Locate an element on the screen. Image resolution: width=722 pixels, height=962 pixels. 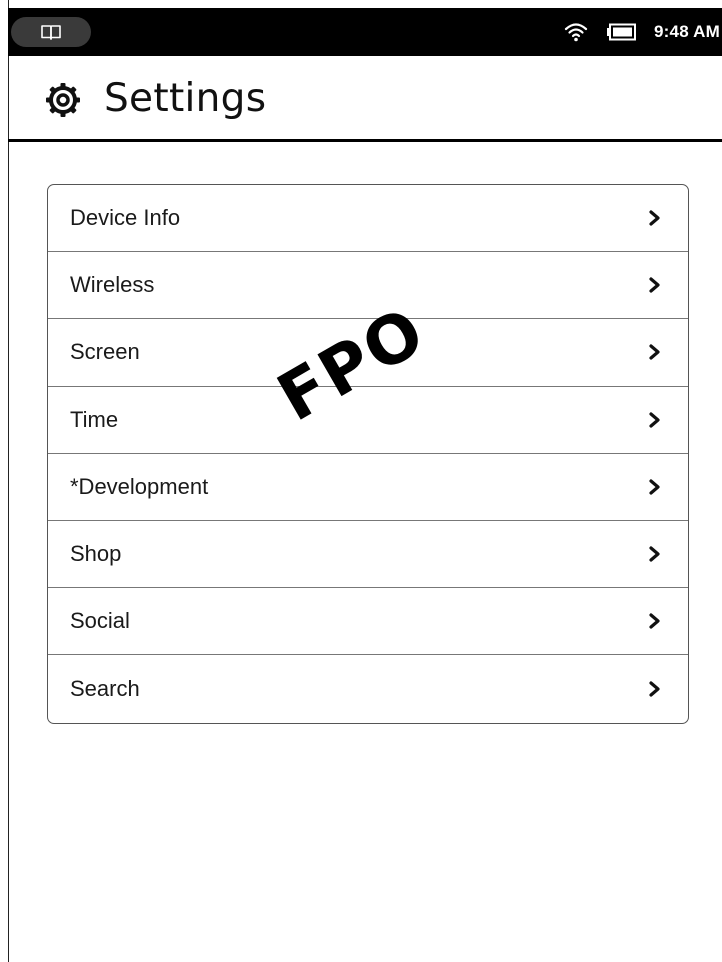
menu-item-device-info: Device Info is located at coordinates (368, 219).